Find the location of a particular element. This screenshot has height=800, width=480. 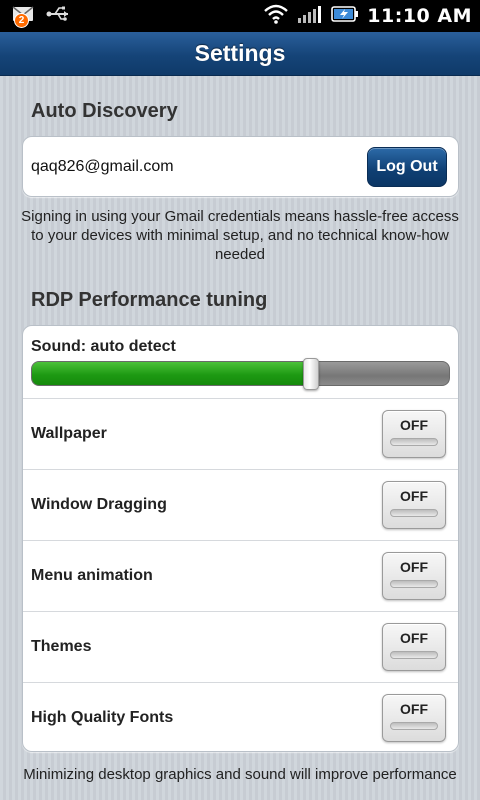

notification-count-badge: 2 is located at coordinates (21, 20).